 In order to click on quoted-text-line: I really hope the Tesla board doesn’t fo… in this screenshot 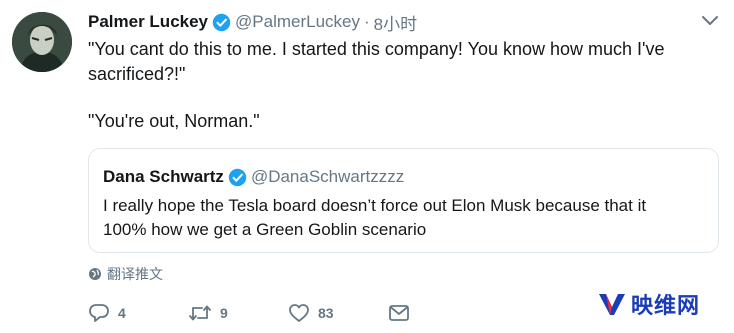, I will do `click(375, 205)`.